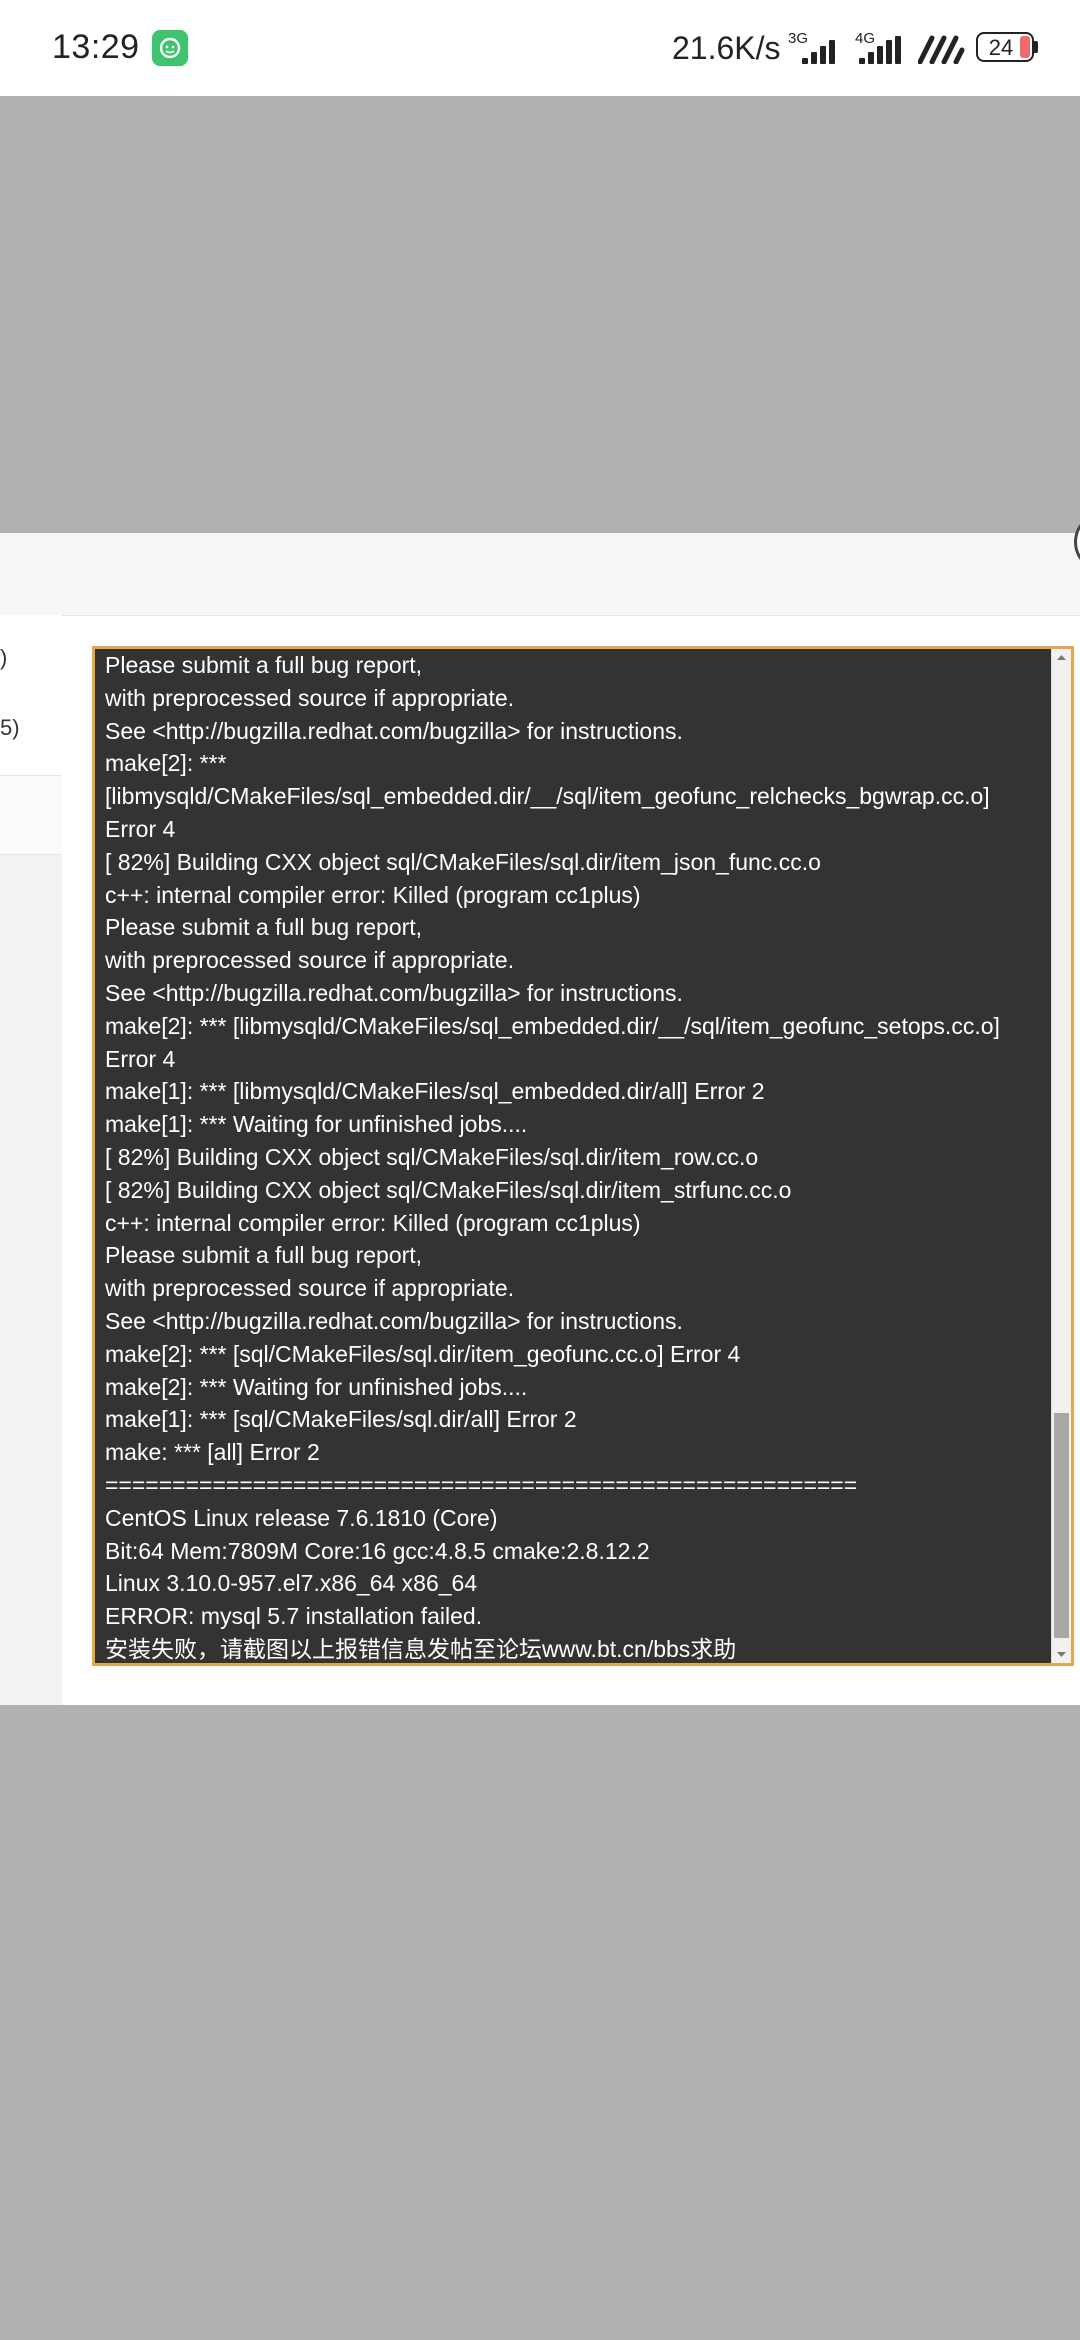  What do you see at coordinates (291, 1583) in the screenshot?
I see `log-line: Linux 3.10.0-957.el7.x86_64 x86_64` at bounding box center [291, 1583].